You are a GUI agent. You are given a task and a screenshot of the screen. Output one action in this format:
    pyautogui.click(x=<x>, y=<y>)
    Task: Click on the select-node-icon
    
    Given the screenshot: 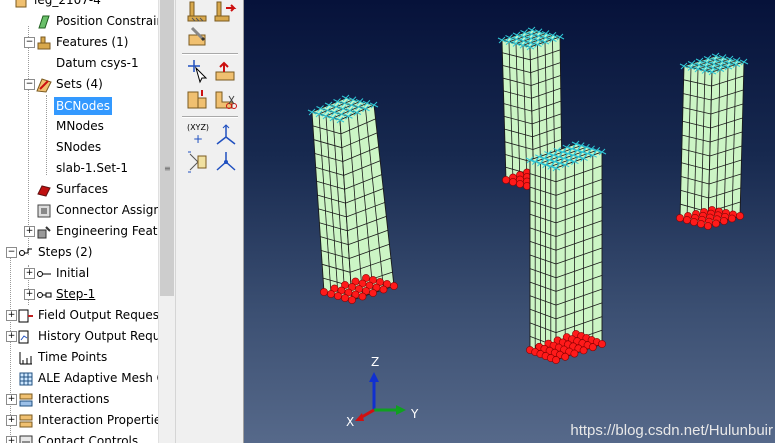 What is the action you would take?
    pyautogui.click(x=226, y=72)
    